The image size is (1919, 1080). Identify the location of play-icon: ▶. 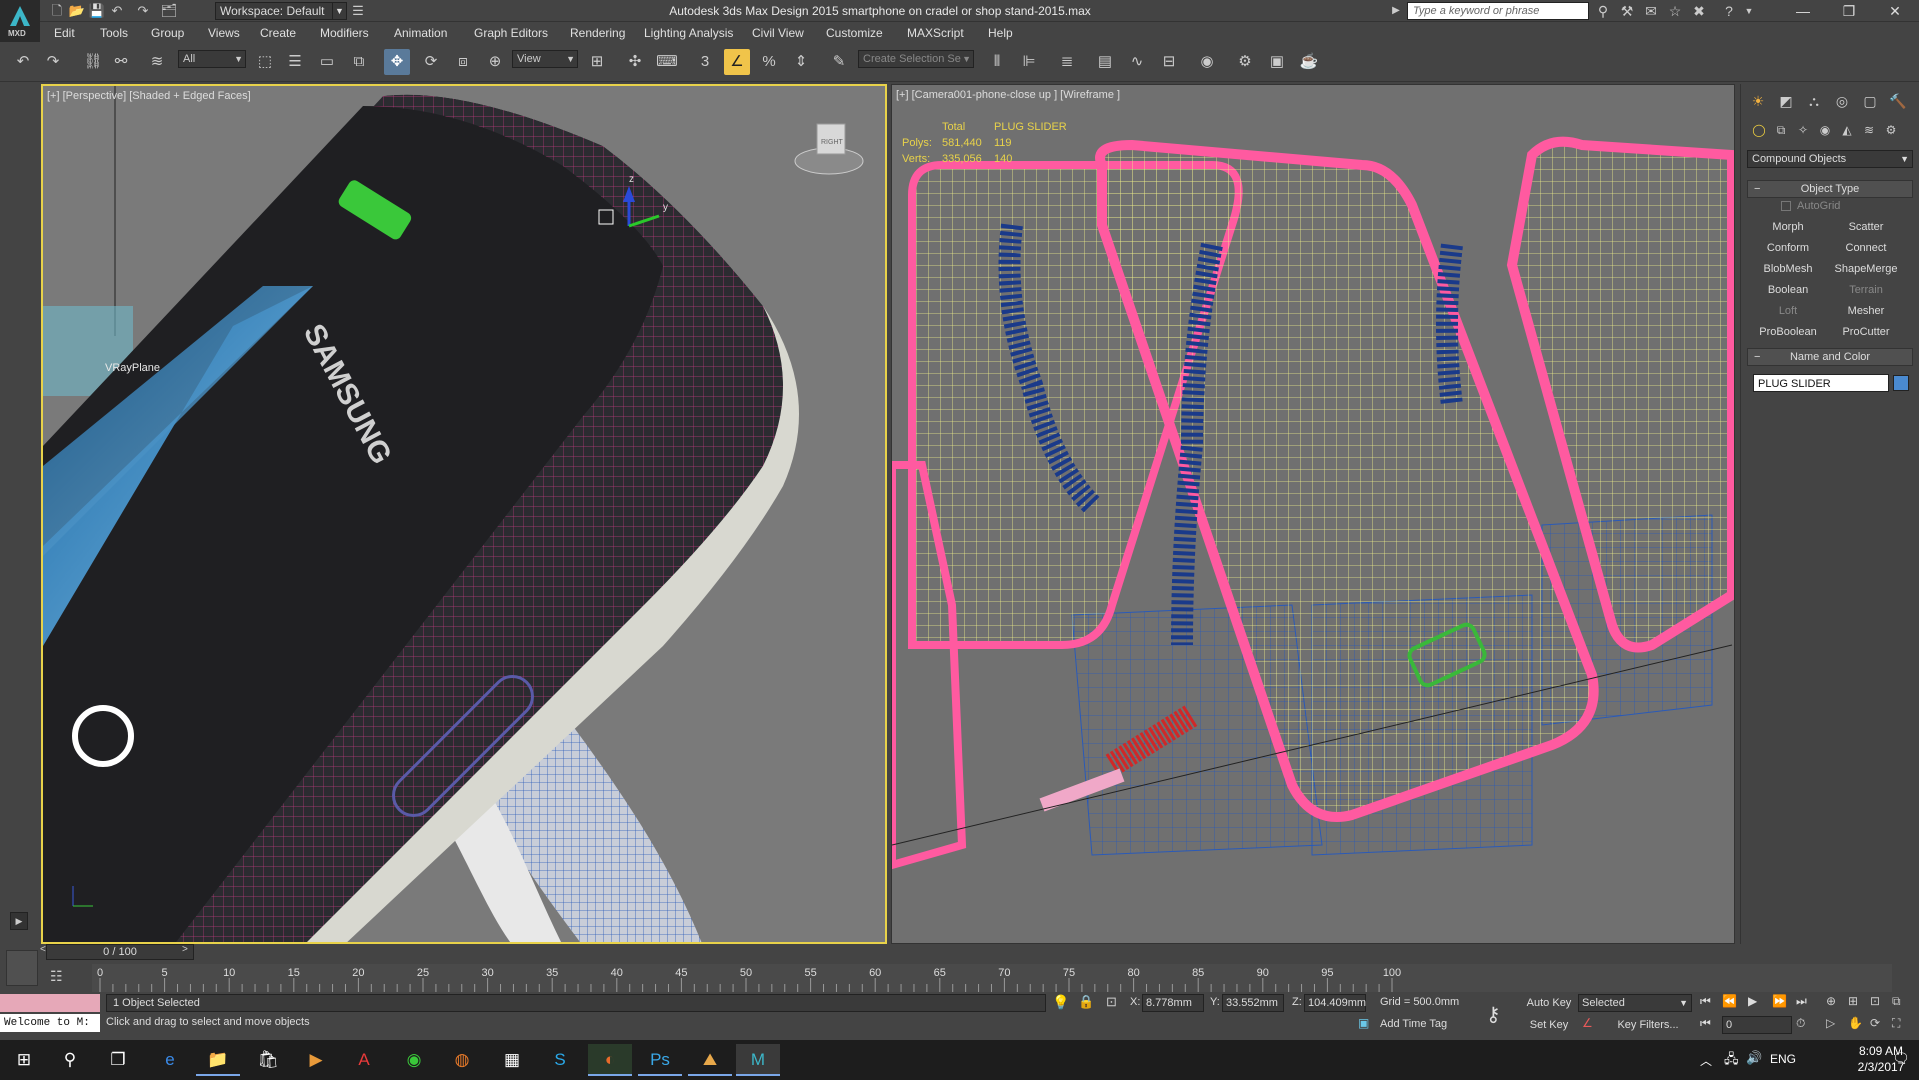
(1758, 1001).